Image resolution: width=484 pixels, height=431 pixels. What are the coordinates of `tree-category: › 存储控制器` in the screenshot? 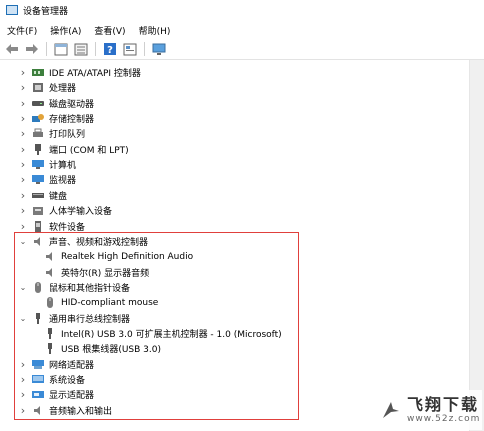 It's located at (56, 118).